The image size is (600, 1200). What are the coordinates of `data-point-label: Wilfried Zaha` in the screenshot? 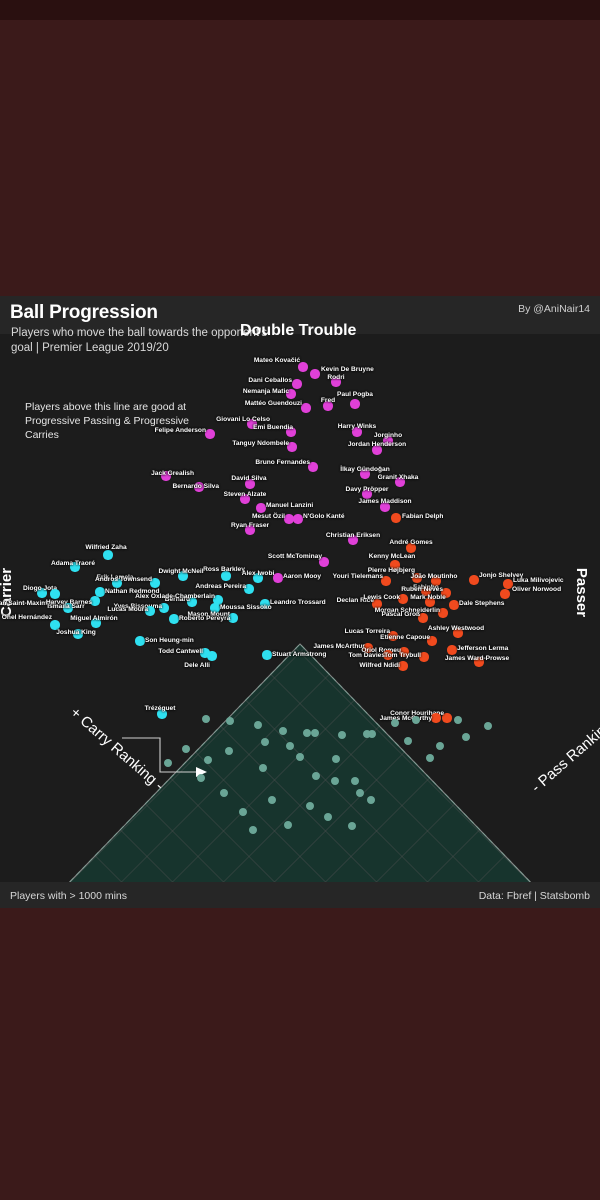 It's located at (106, 547).